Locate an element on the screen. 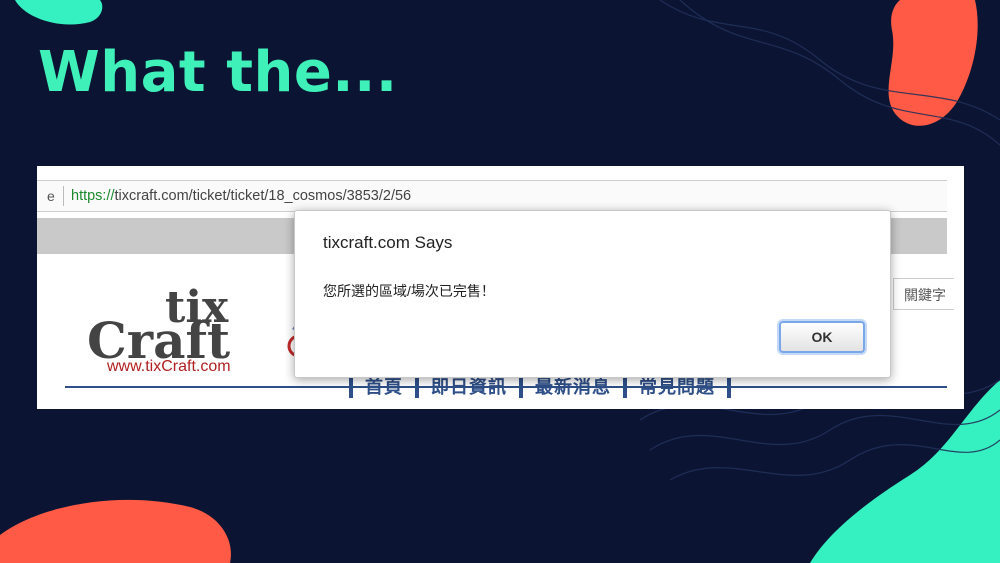 Image resolution: width=1000 pixels, height=563 pixels. ok-button: OK is located at coordinates (822, 337).